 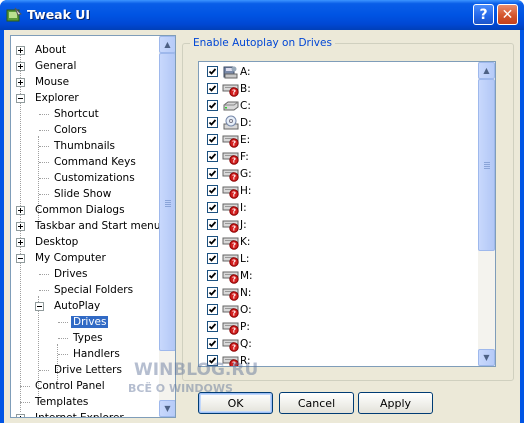 What do you see at coordinates (76, 194) in the screenshot?
I see `tree-item-slide-show: Slide Show` at bounding box center [76, 194].